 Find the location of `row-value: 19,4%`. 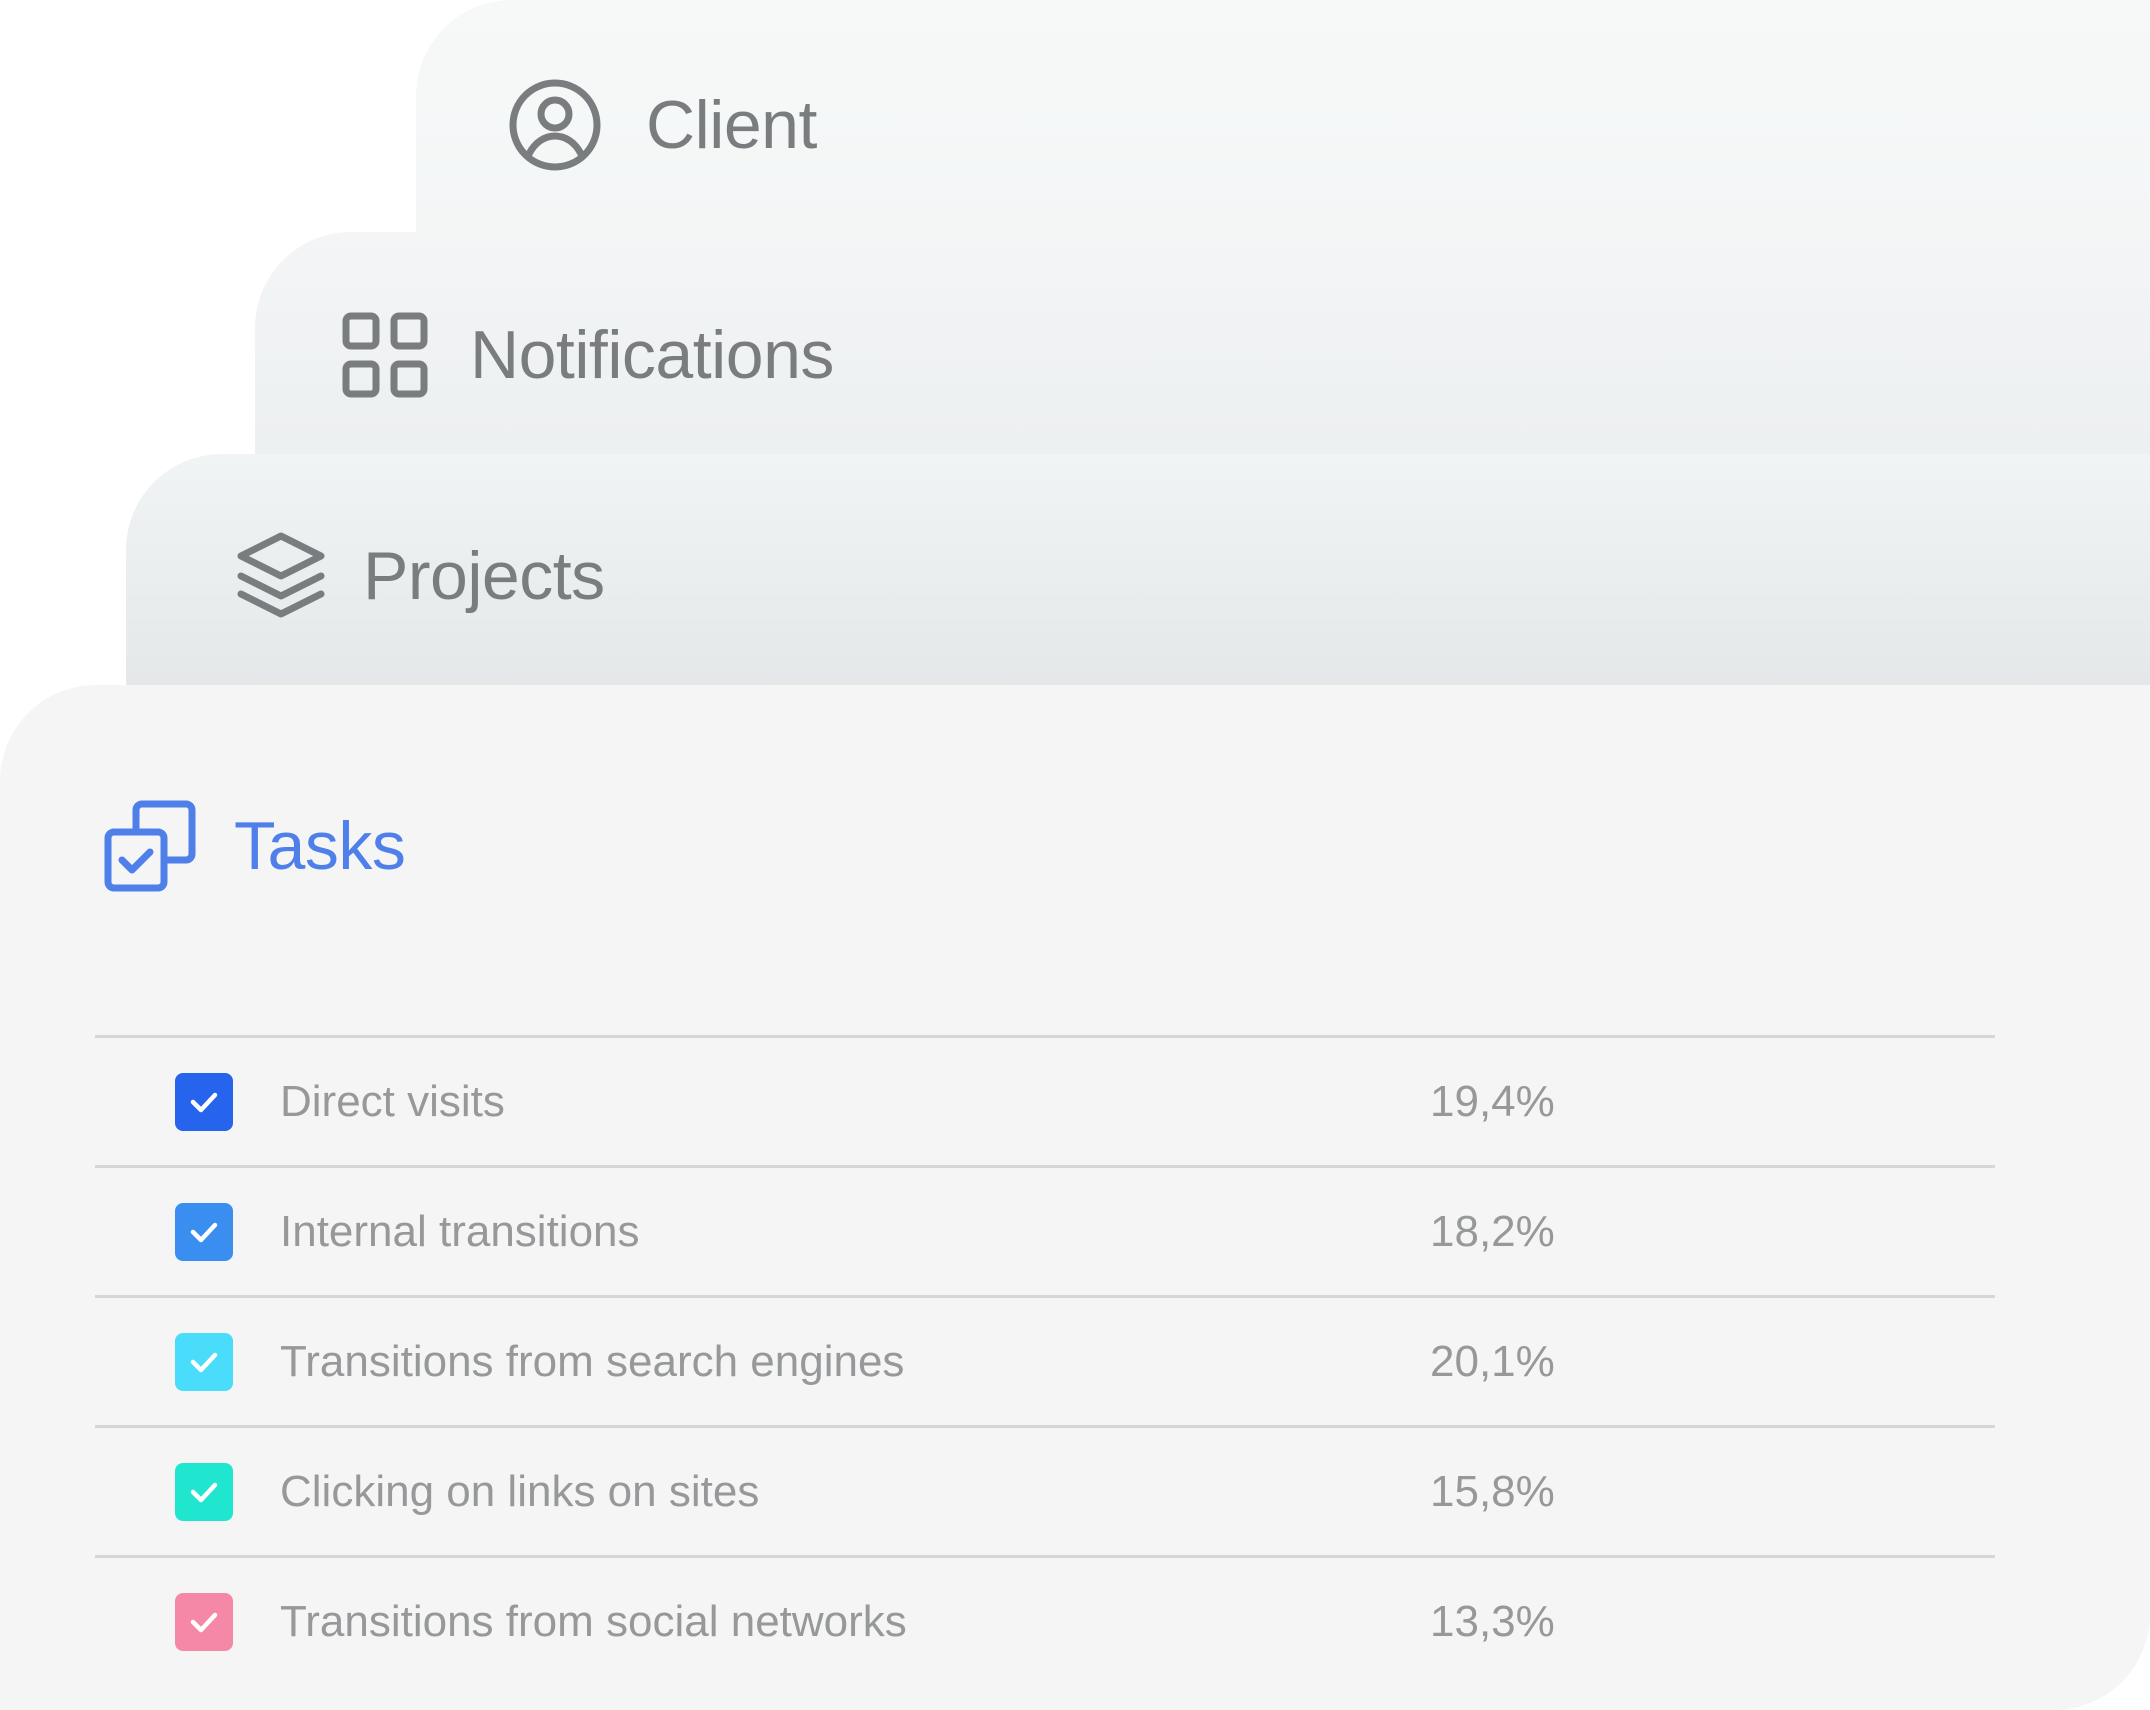

row-value: 19,4% is located at coordinates (1492, 1101).